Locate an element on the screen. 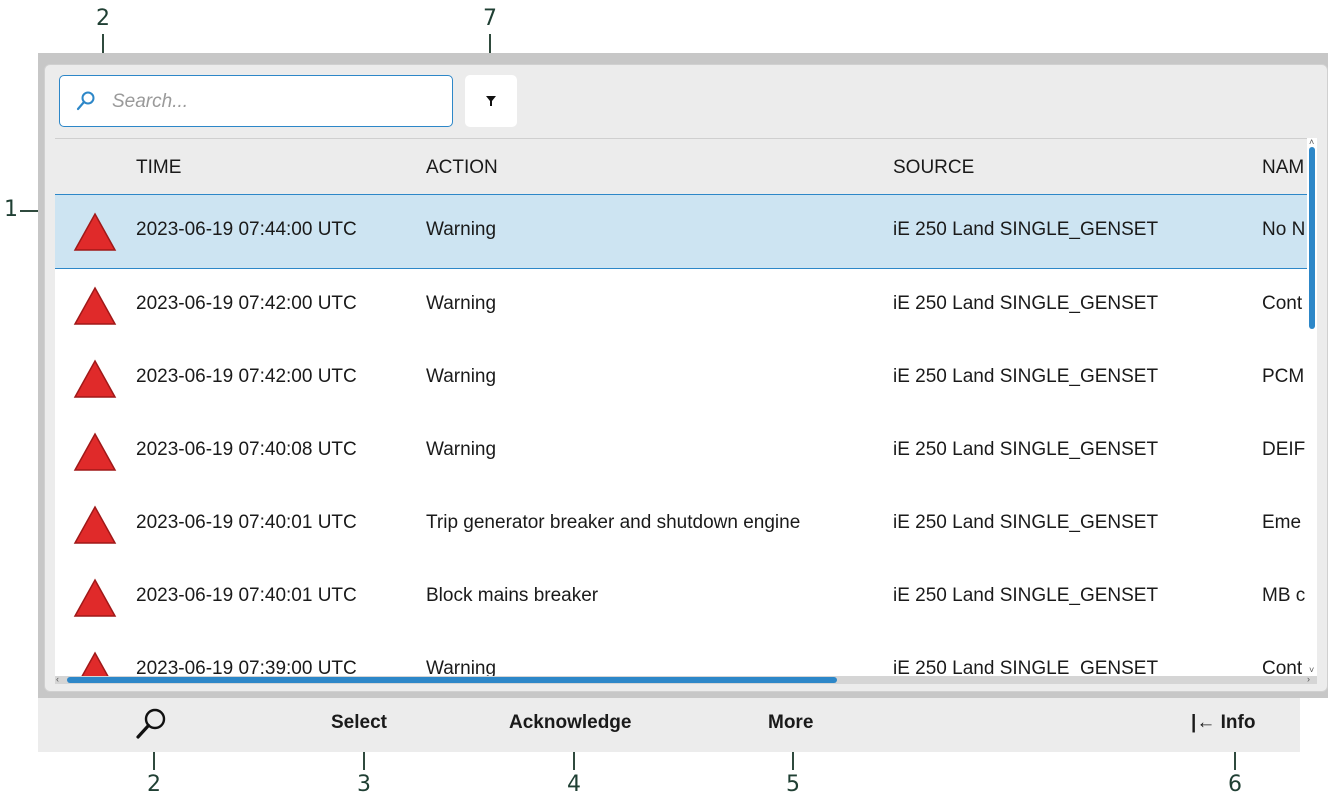 Image resolution: width=1328 pixels, height=798 pixels. callout-5: 5 is located at coordinates (793, 784).